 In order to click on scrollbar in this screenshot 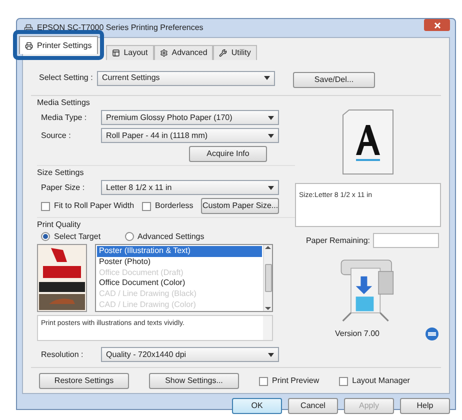, I will do `click(267, 278)`.